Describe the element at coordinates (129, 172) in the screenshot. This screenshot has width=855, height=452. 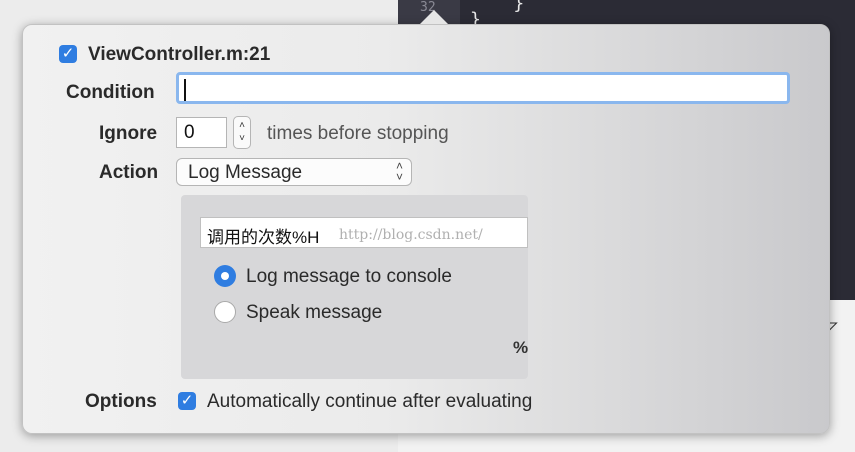
I see `action-label: Action` at that location.